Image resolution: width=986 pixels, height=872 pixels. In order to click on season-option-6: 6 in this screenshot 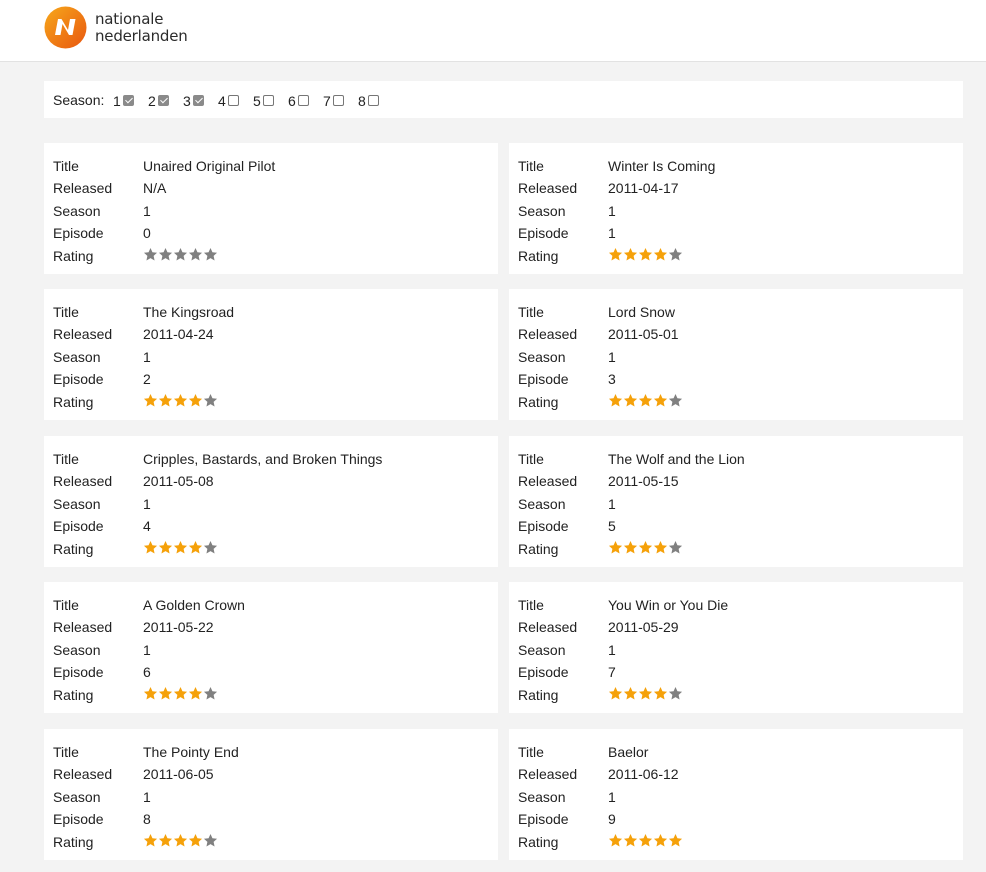, I will do `click(298, 101)`.